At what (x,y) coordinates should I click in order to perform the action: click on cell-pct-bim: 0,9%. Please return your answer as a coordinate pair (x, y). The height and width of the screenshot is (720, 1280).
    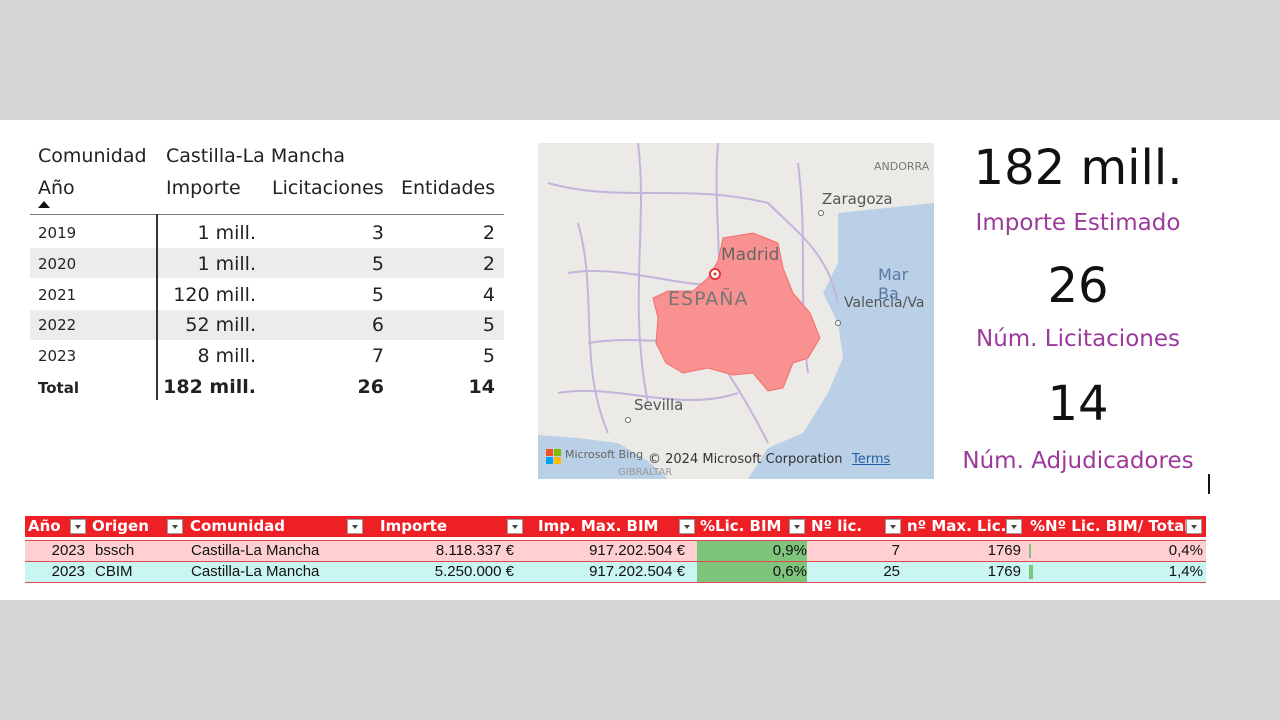
    Looking at the image, I should click on (789, 550).